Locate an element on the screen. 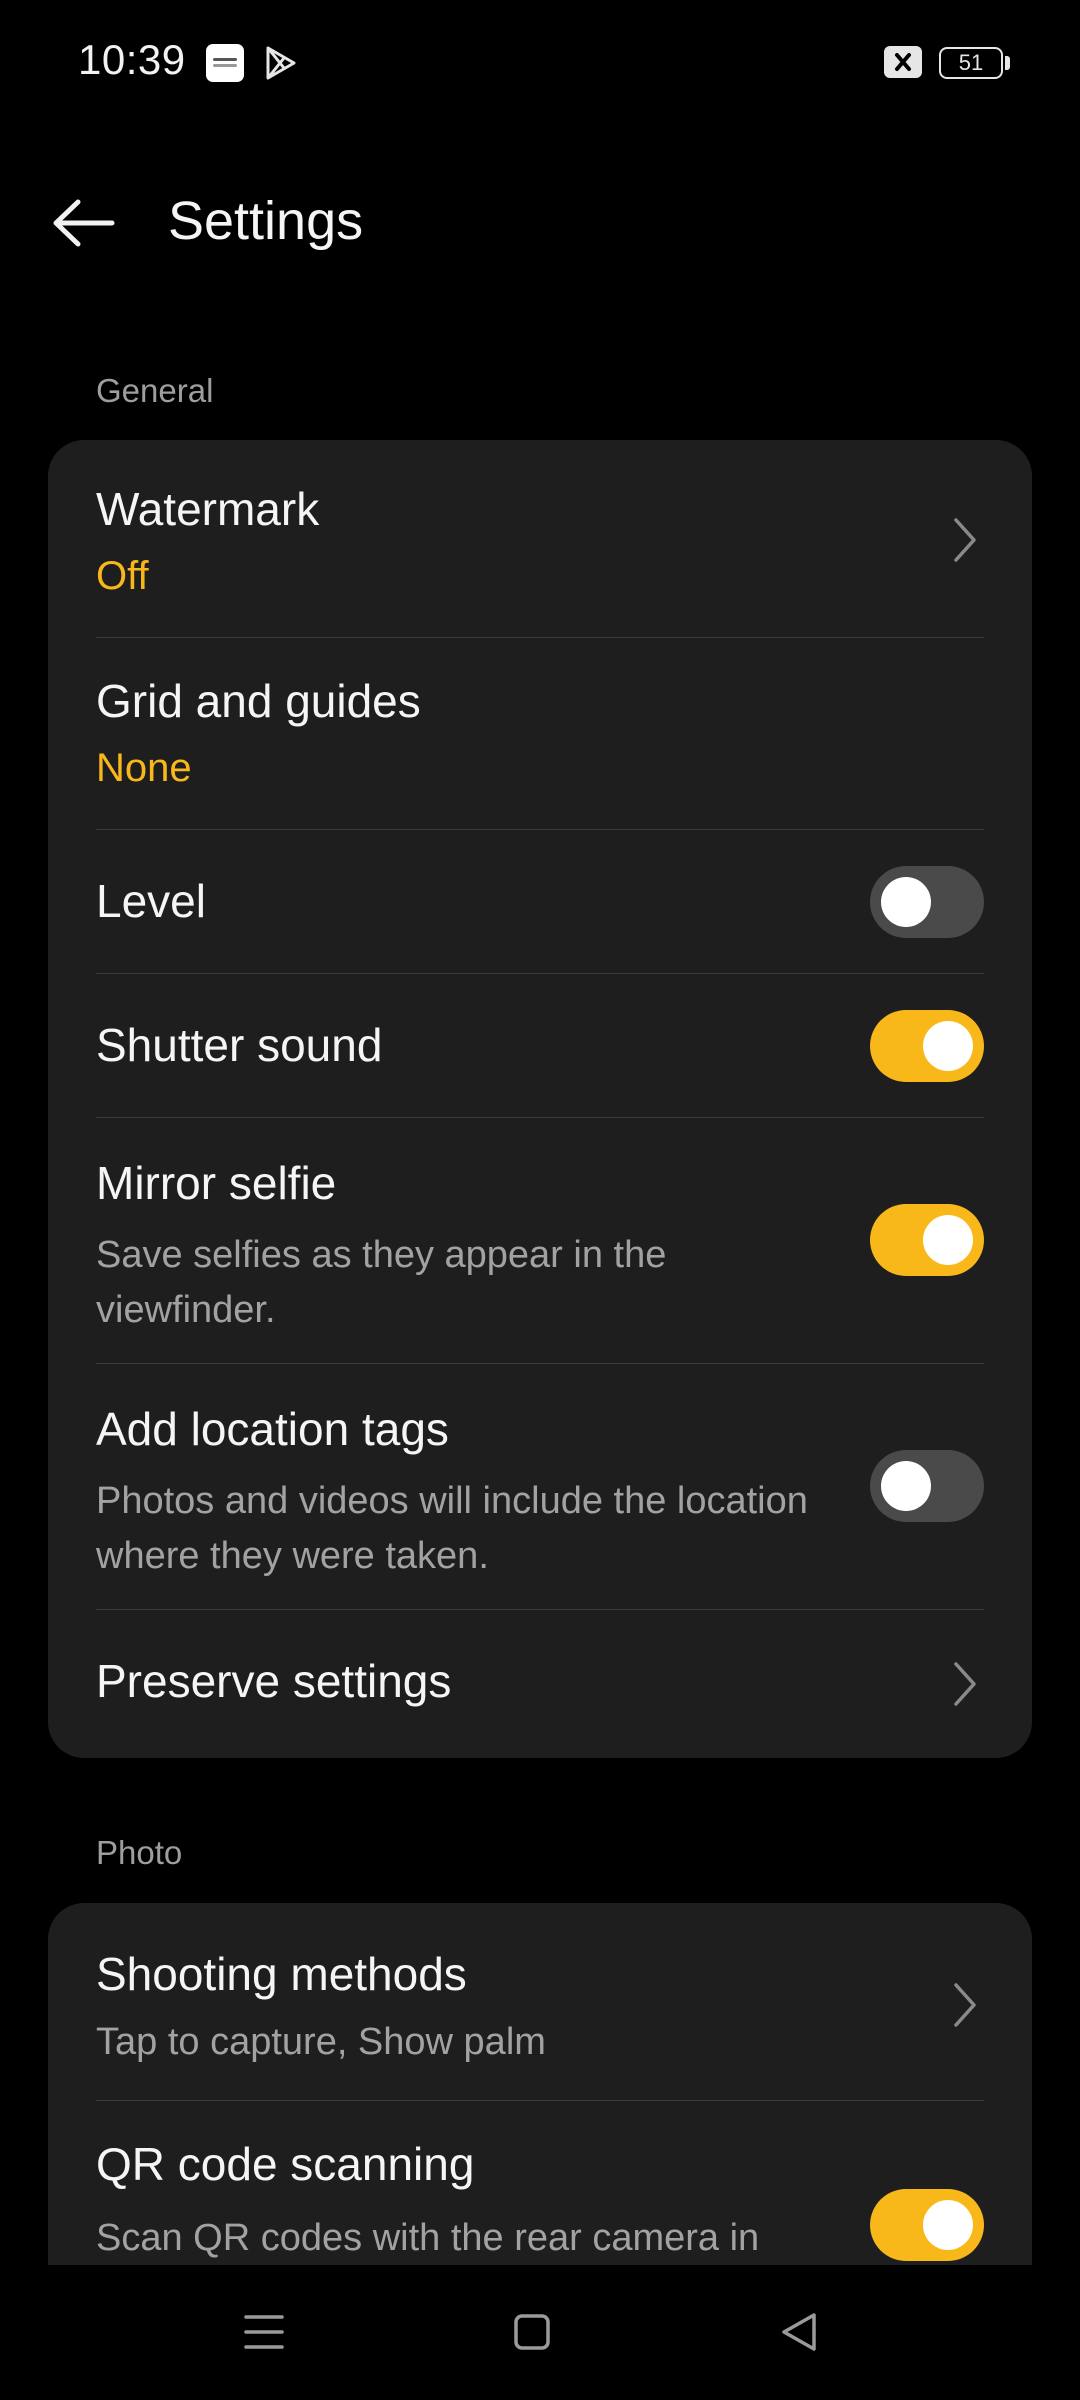 The width and height of the screenshot is (1080, 2400). arrow-left-icon is located at coordinates (84, 223).